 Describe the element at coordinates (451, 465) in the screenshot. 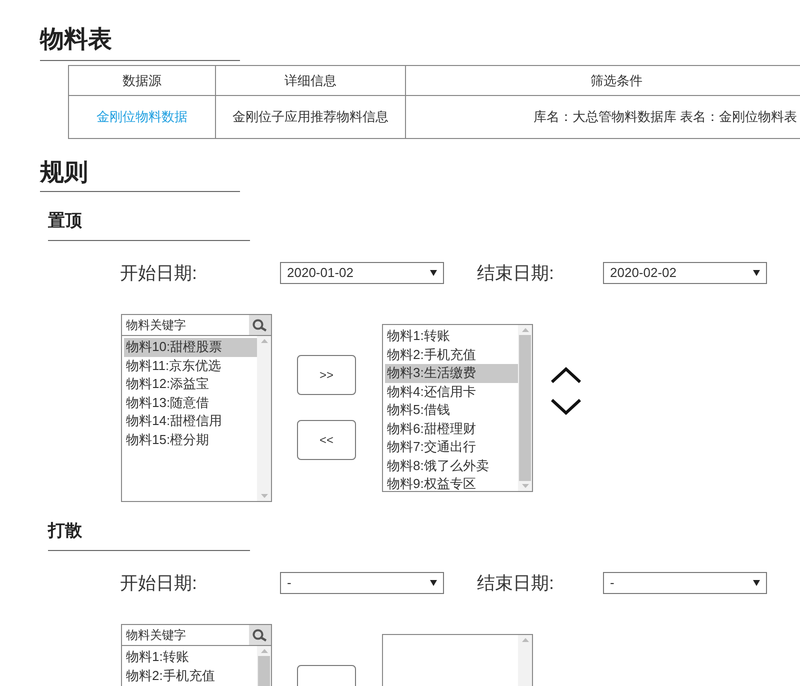

I see `list-item: 物料8:饿了么外卖` at that location.